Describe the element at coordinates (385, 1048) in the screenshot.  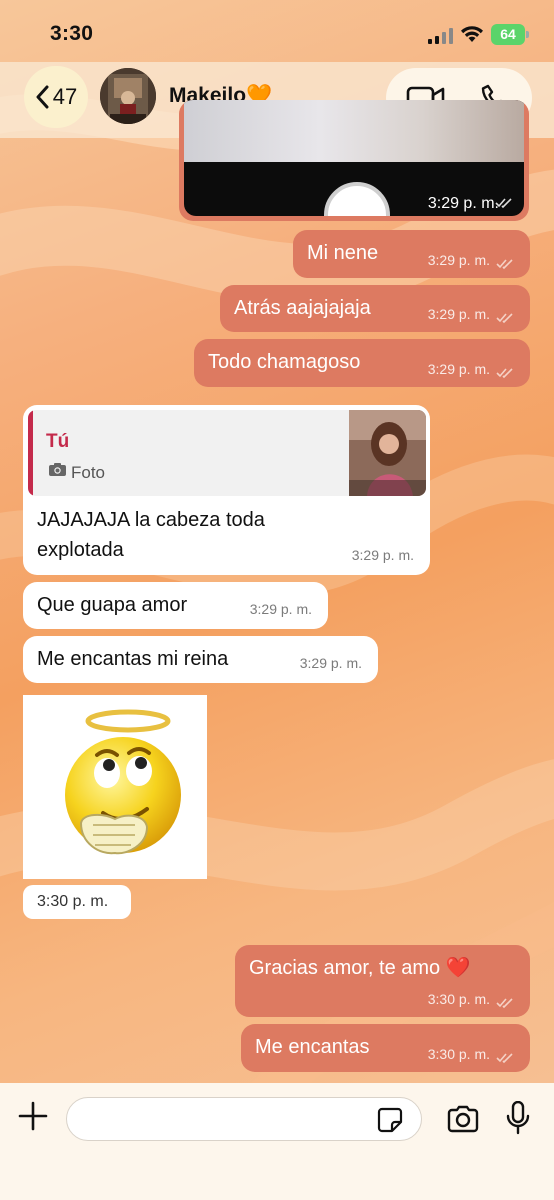
I see `message-bubble: Me encantas 3:30 p. m.` at that location.